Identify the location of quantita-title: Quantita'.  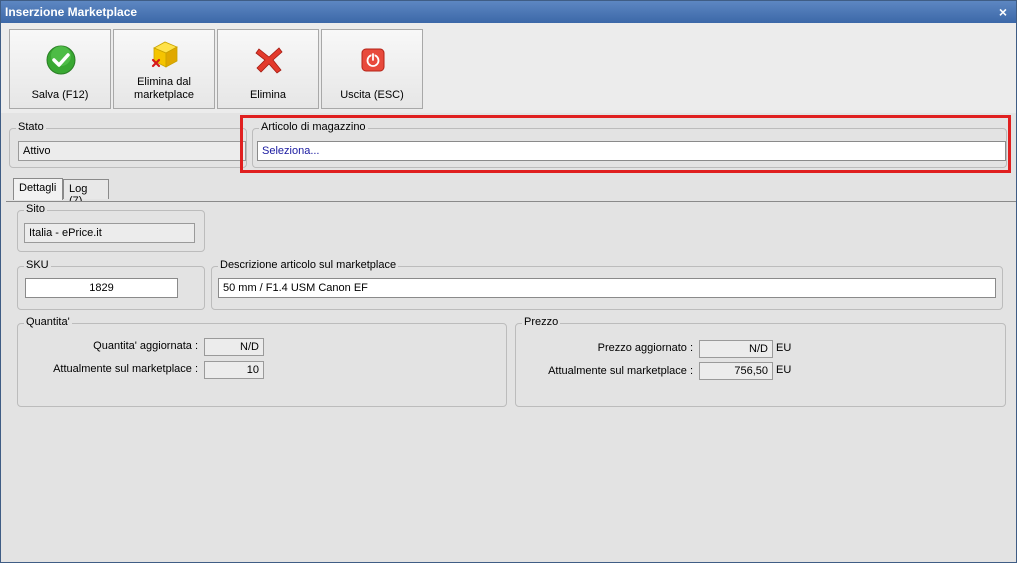
(48, 322).